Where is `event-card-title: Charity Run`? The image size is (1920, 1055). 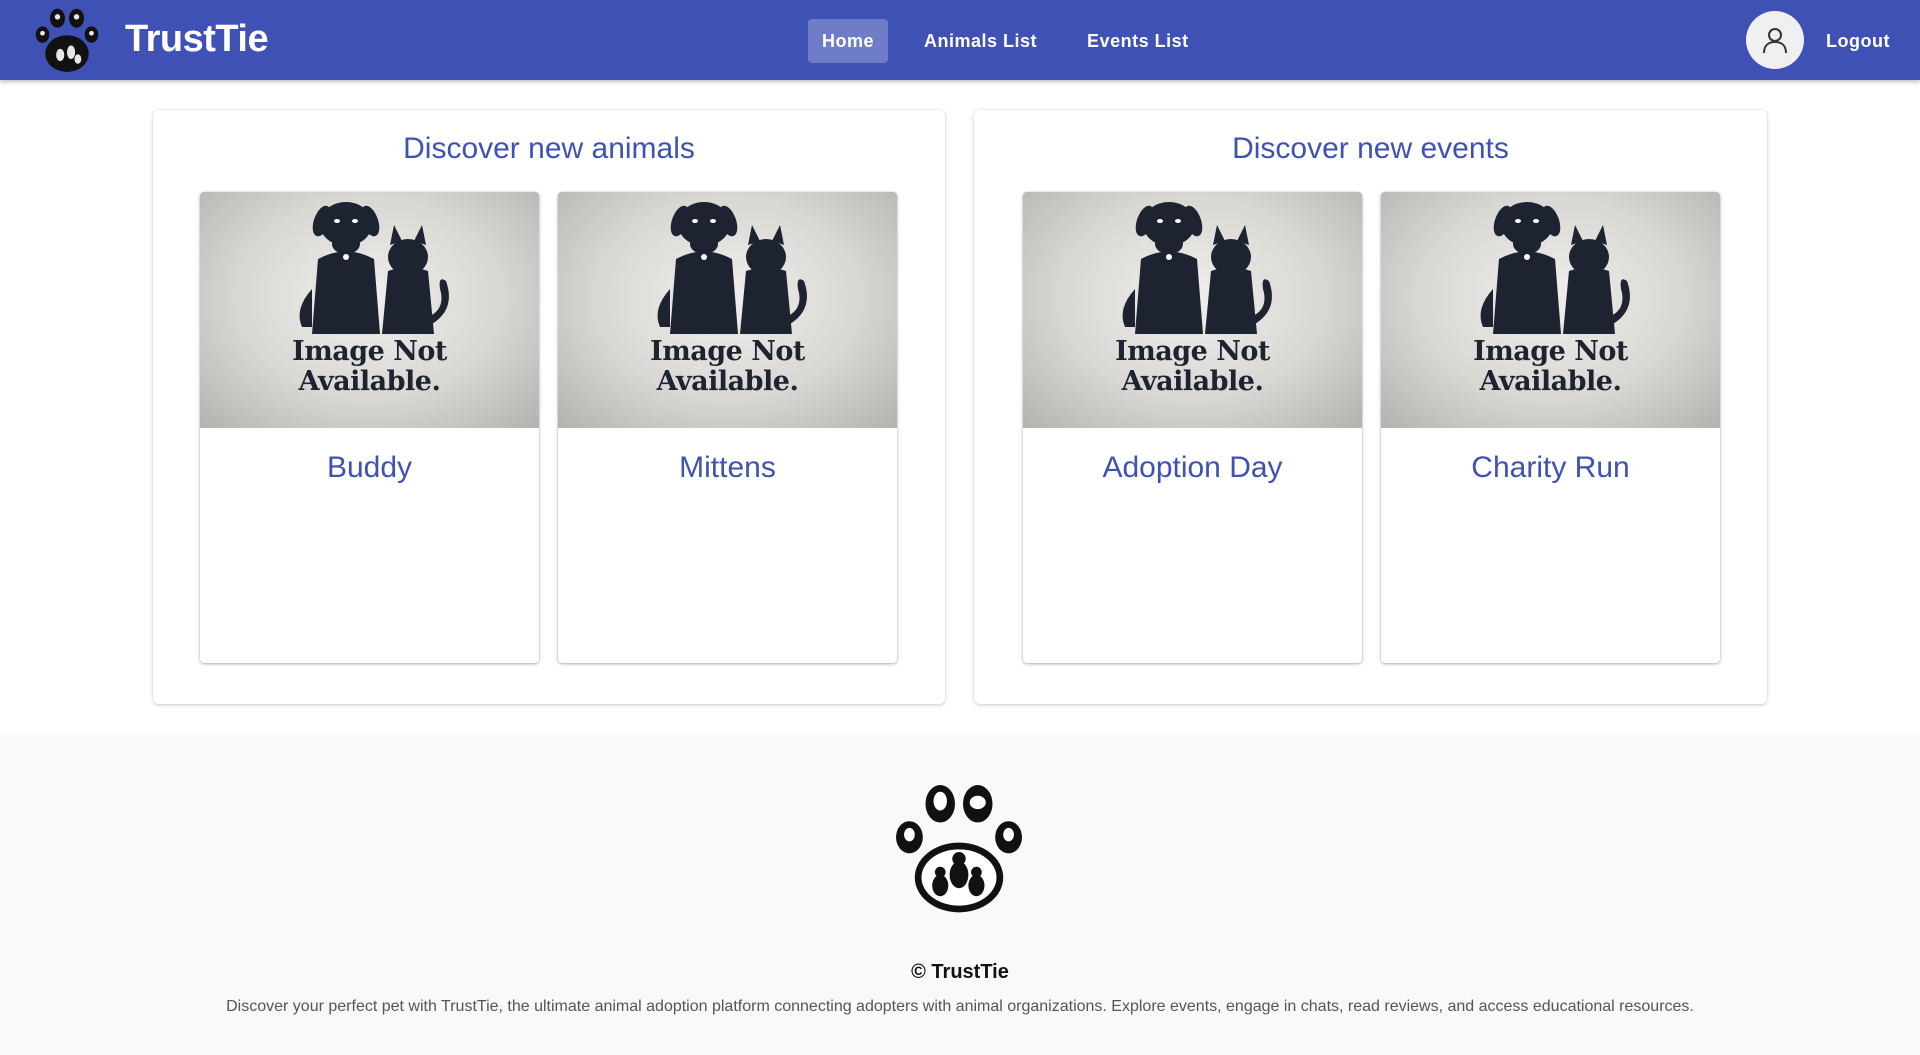
event-card-title: Charity Run is located at coordinates (1550, 468).